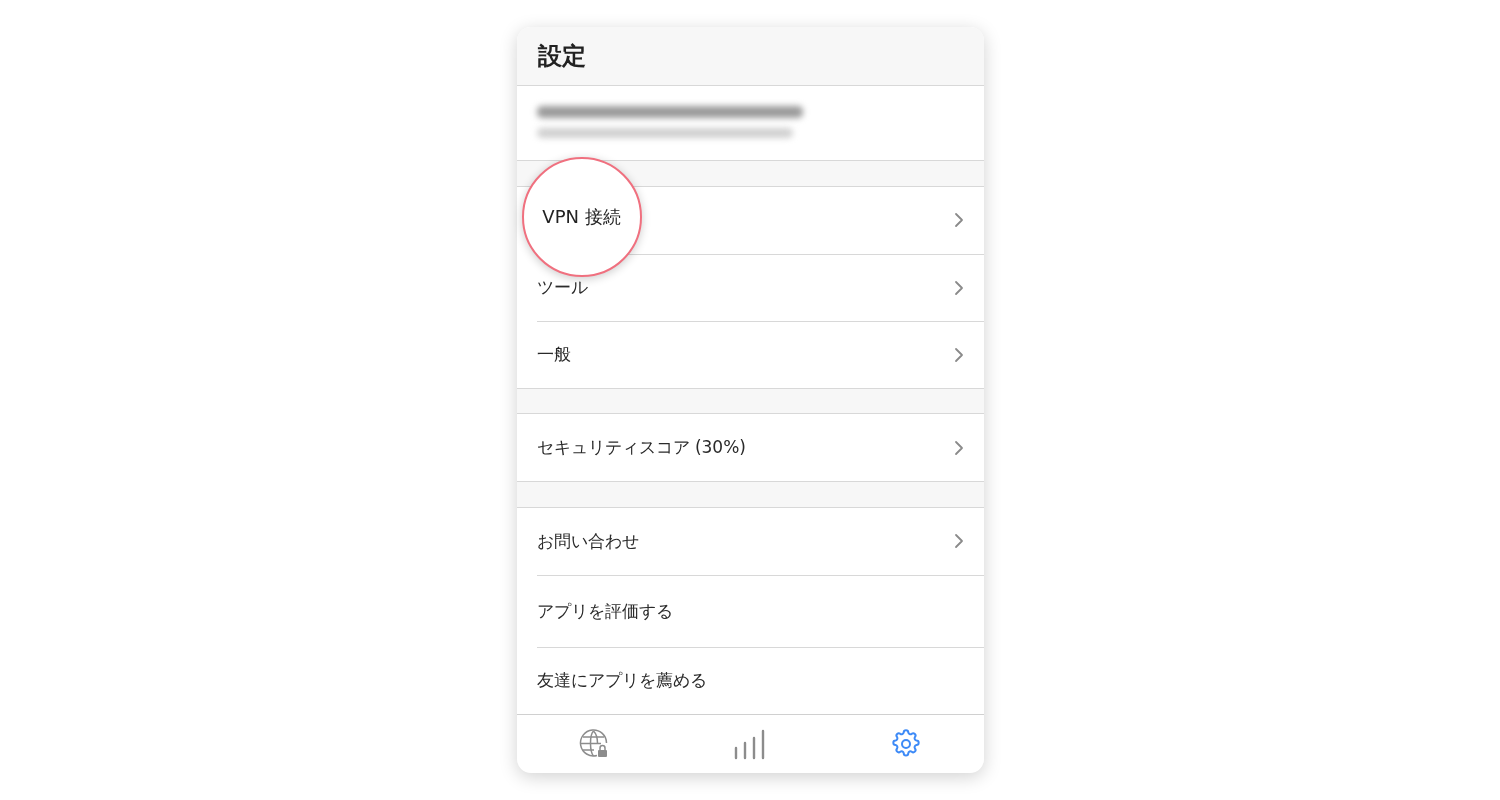  Describe the element at coordinates (553, 355) in the screenshot. I see `row-label: 一般` at that location.